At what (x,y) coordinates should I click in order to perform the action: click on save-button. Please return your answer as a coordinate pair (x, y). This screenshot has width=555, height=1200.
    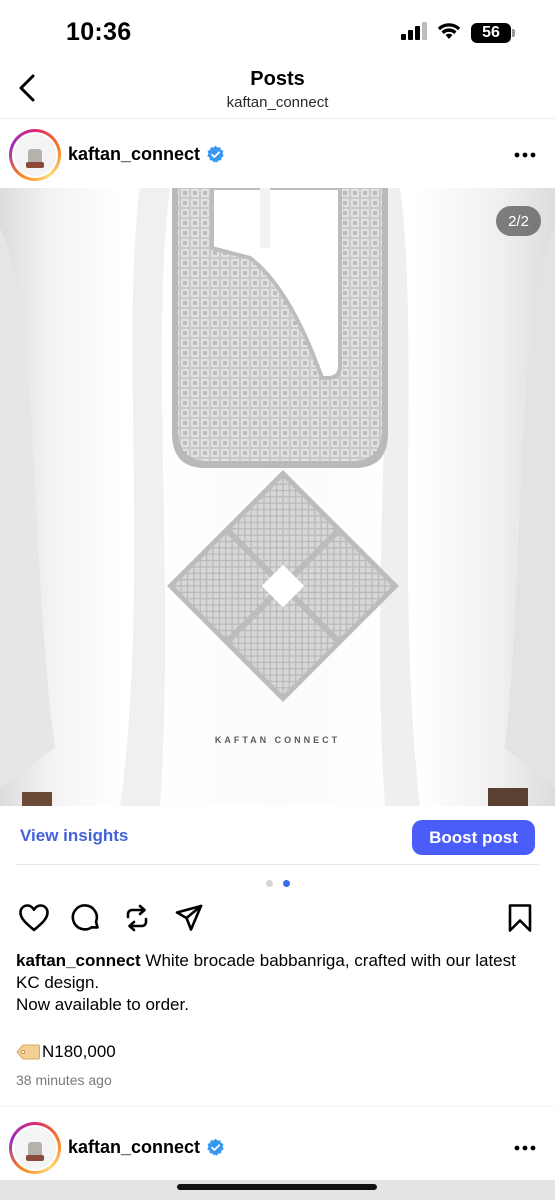
    Looking at the image, I should click on (520, 920).